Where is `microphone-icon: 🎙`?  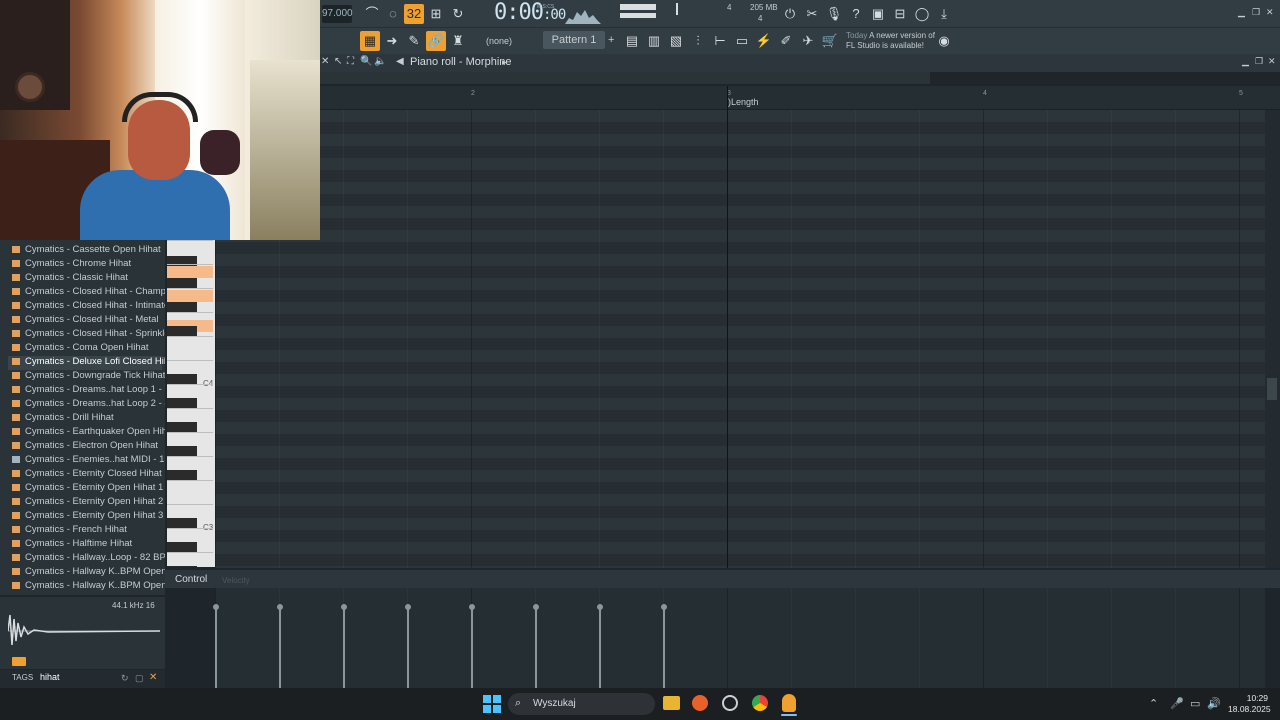 microphone-icon: 🎙 is located at coordinates (834, 14).